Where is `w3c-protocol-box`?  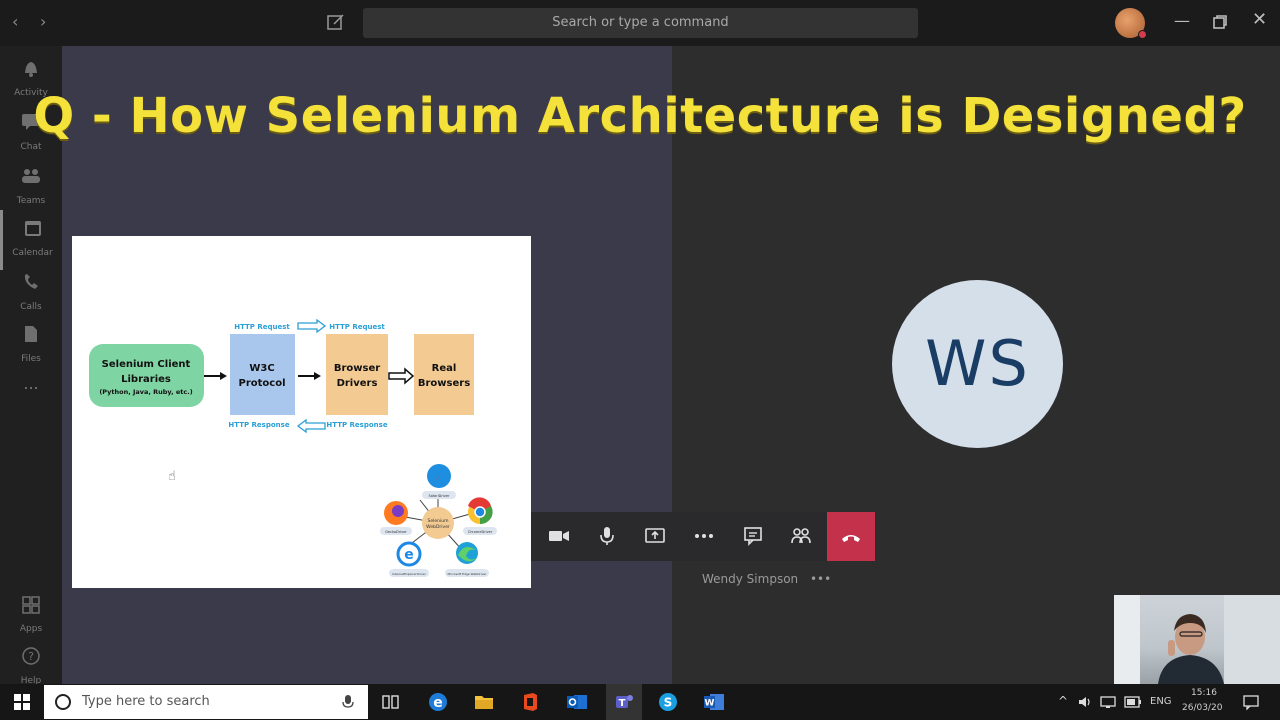
w3c-protocol-box is located at coordinates (262, 374).